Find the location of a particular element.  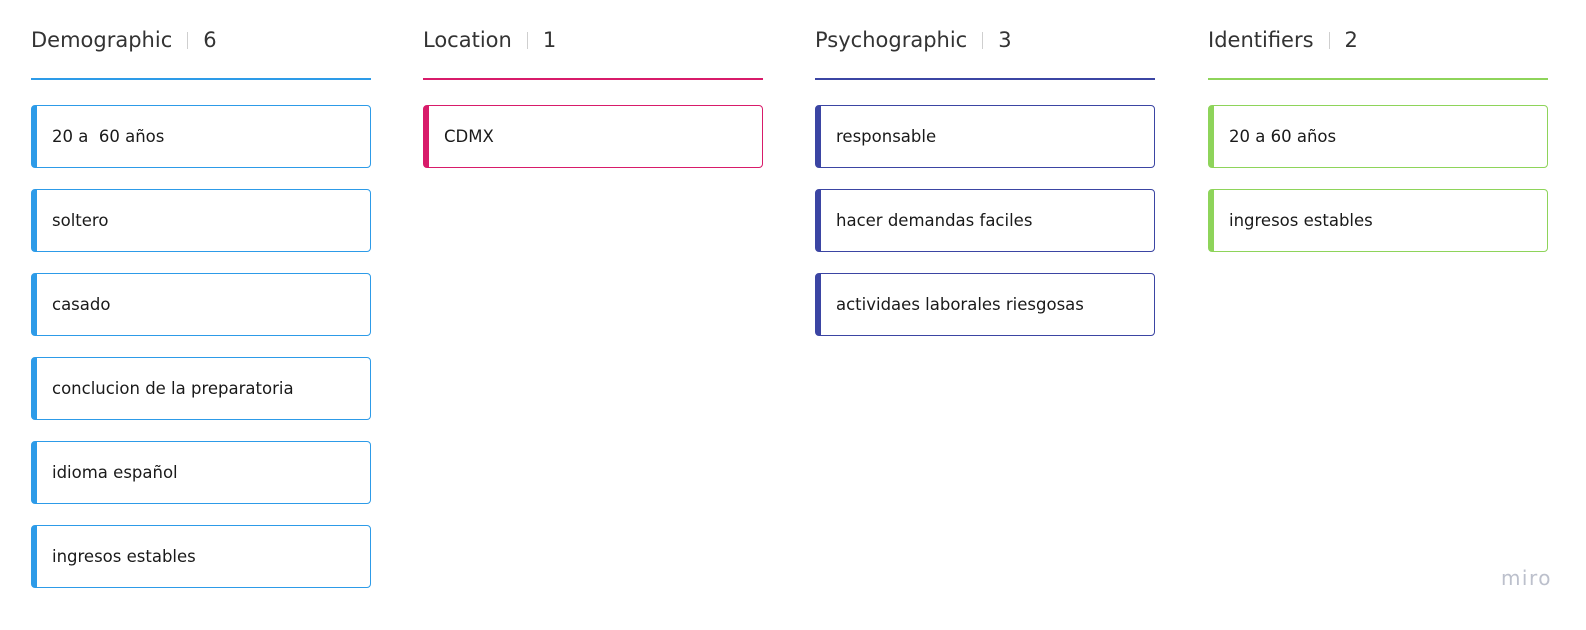

column-header: Identifiers 2 is located at coordinates (1283, 40).